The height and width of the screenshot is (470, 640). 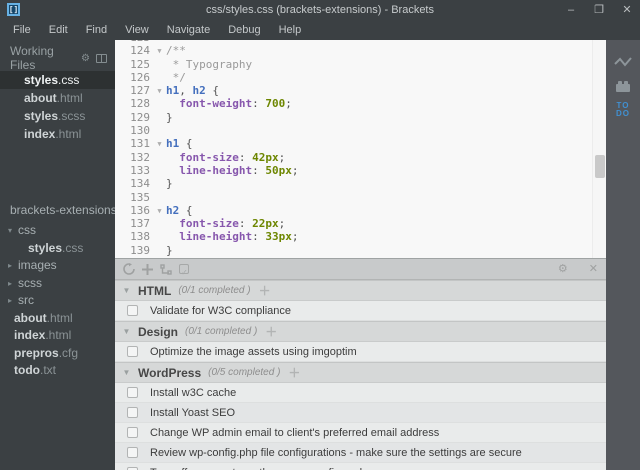 What do you see at coordinates (57, 371) in the screenshot?
I see `tree-item-todo: todo.txt` at bounding box center [57, 371].